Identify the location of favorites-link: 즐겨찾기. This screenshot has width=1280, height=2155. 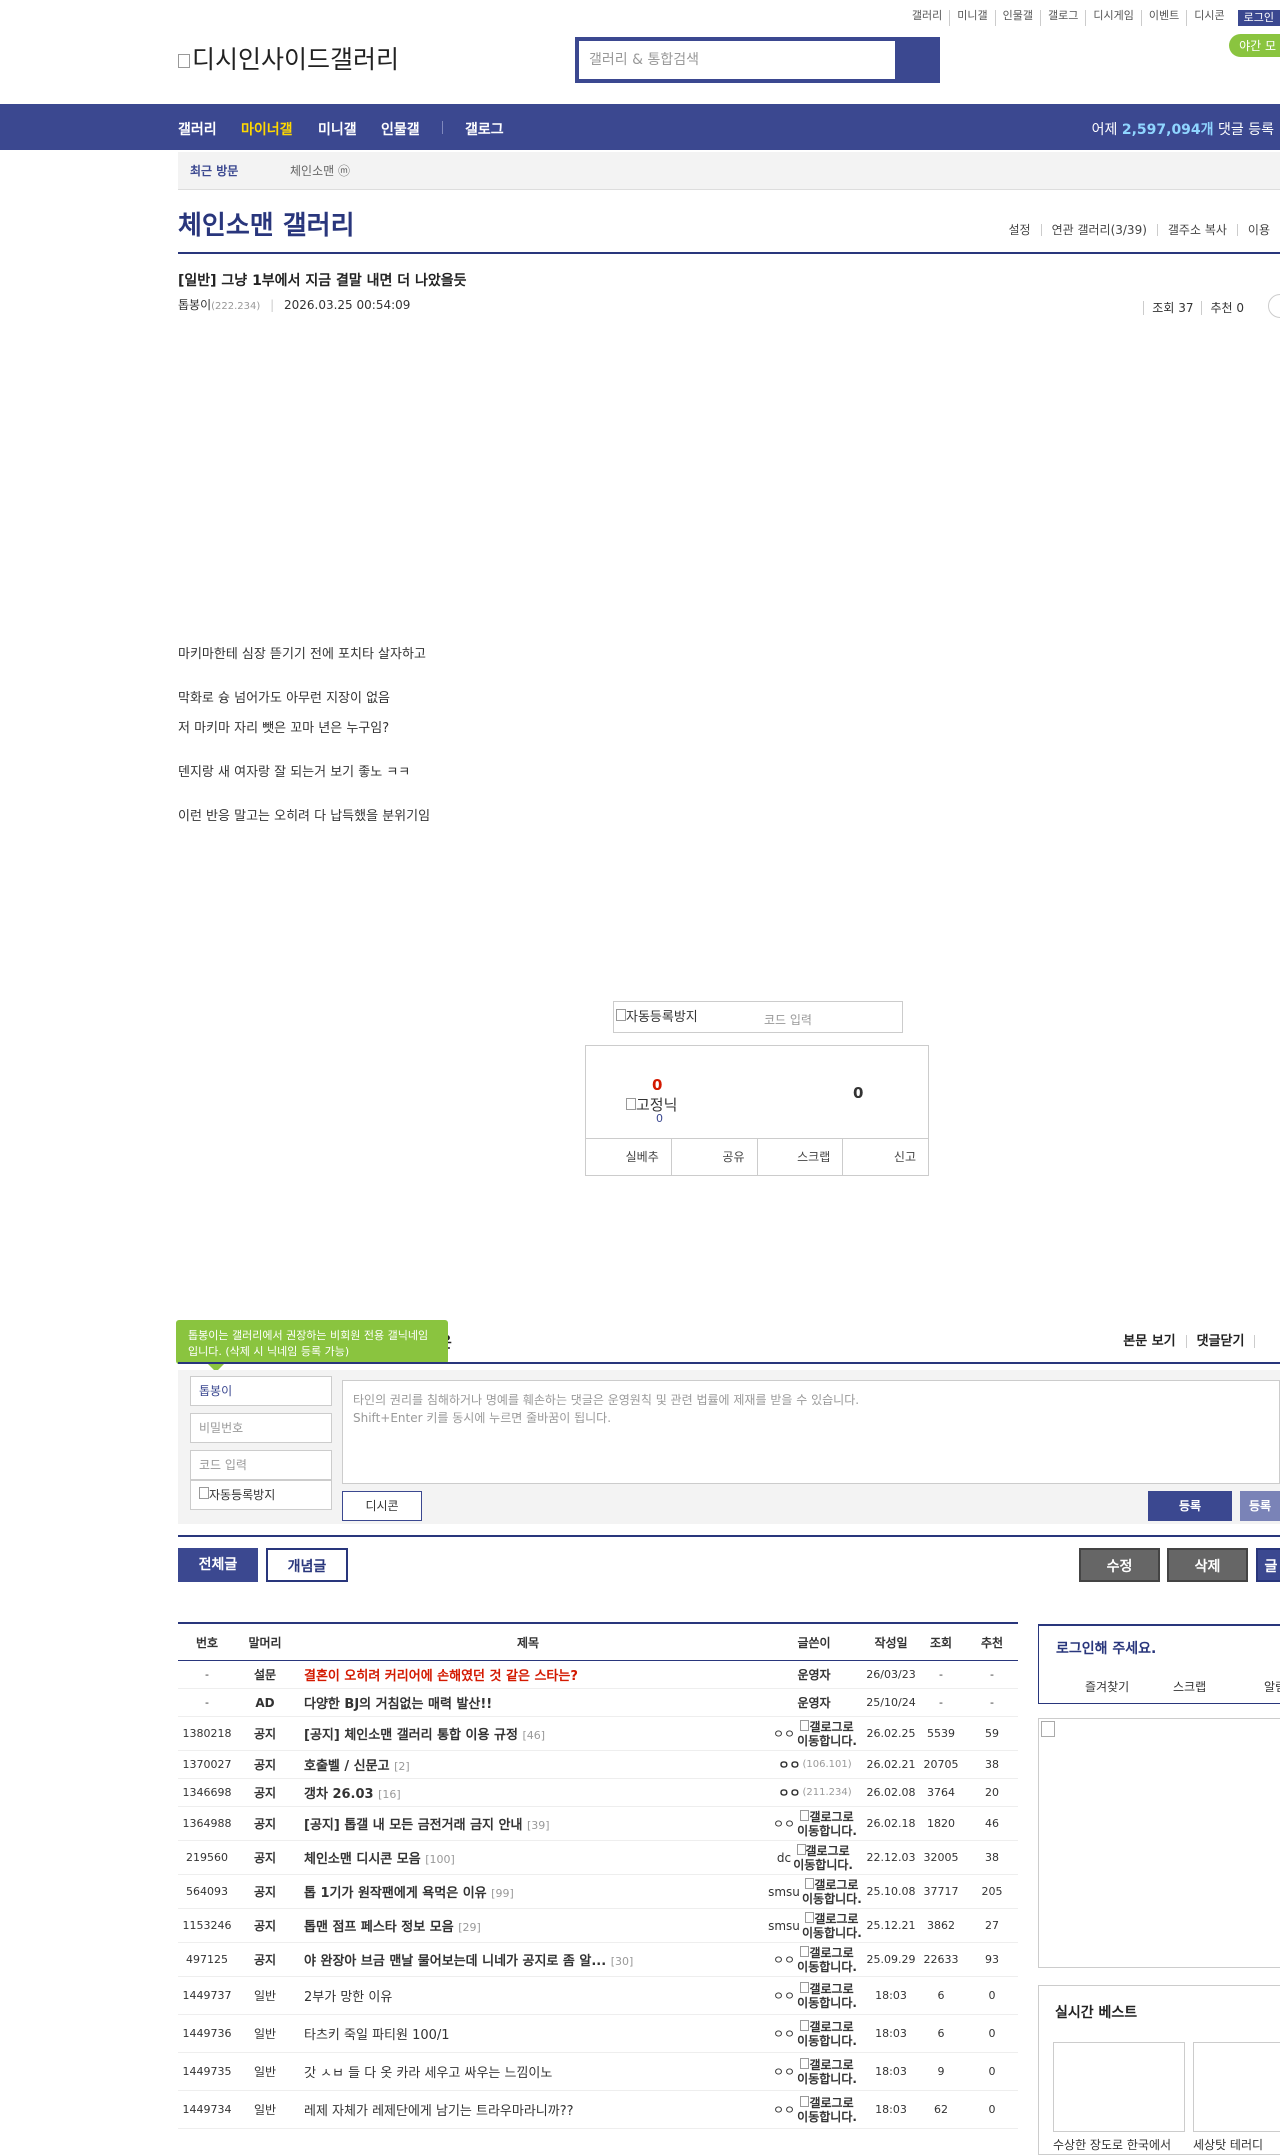
(1107, 1686).